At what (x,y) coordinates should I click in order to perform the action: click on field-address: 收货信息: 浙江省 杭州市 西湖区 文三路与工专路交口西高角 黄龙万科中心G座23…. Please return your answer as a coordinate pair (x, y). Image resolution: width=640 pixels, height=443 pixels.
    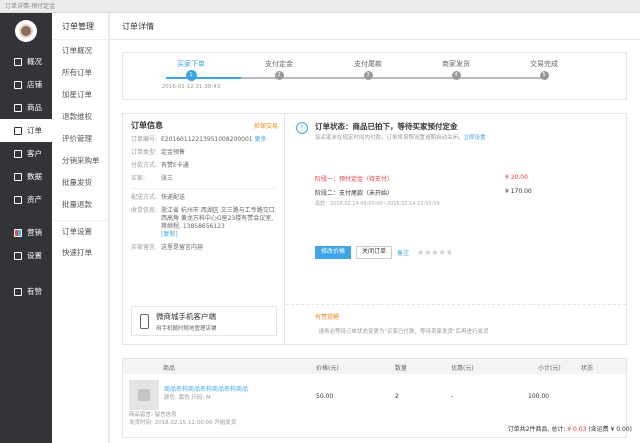
    Looking at the image, I should click on (203, 223).